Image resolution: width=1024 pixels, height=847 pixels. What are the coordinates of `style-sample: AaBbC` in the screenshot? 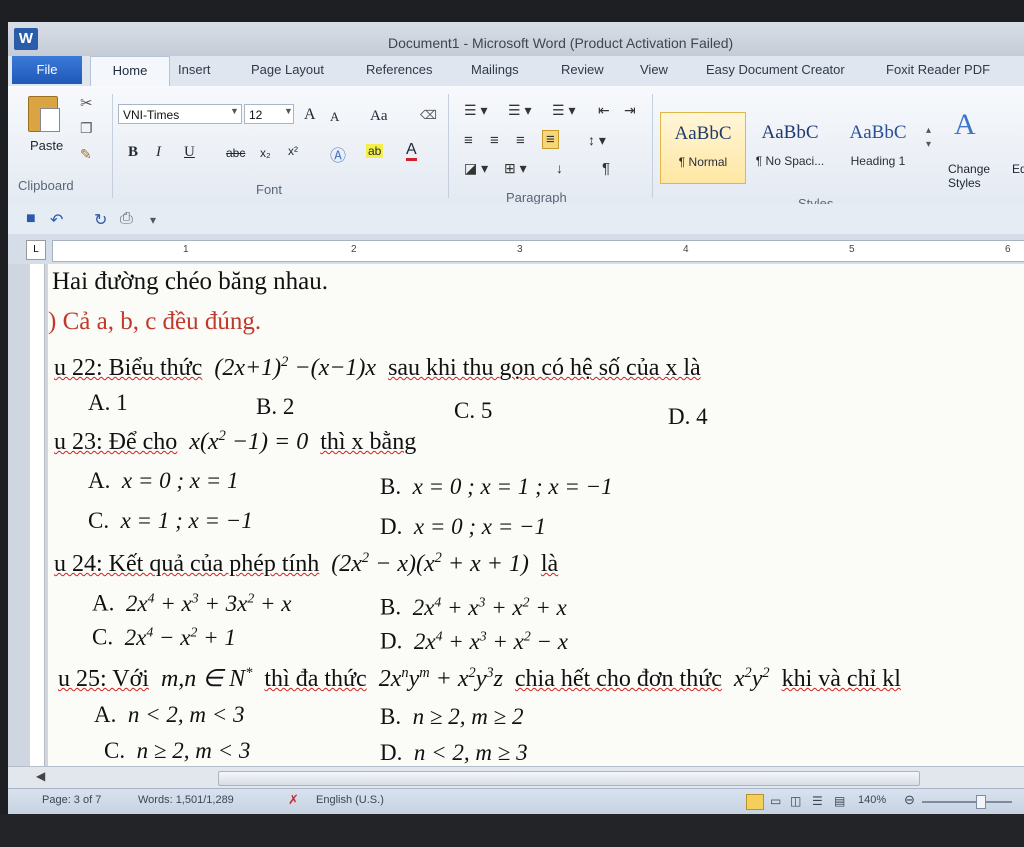 It's located at (878, 132).